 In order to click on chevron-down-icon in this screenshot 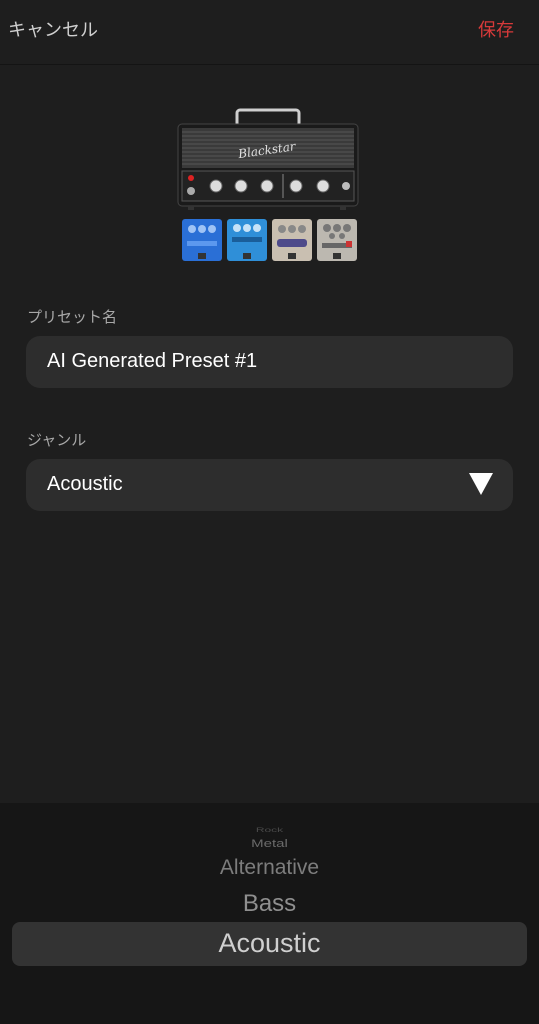, I will do `click(481, 484)`.